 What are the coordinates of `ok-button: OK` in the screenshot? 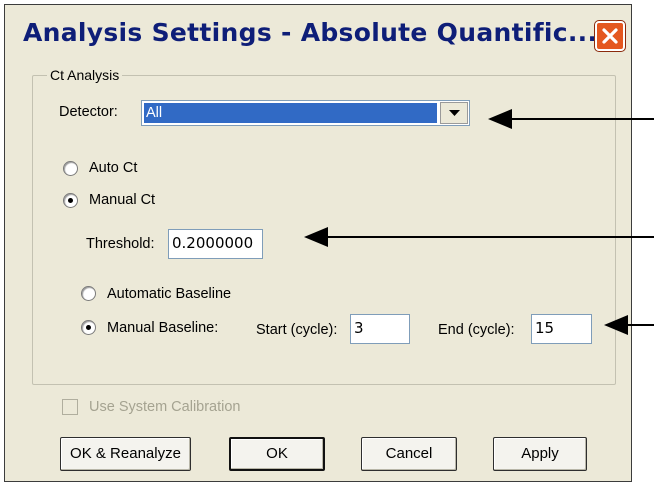 It's located at (277, 454).